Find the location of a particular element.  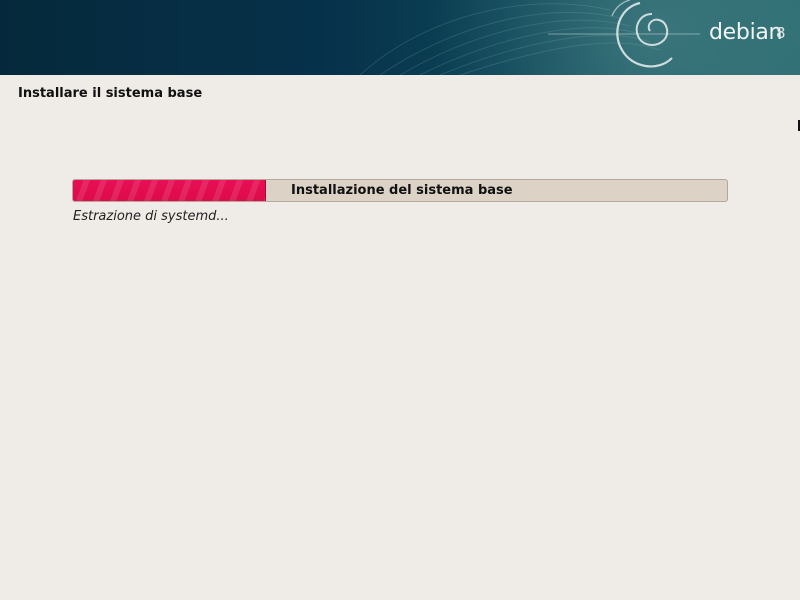

debian-logo-text: debian is located at coordinates (746, 32).